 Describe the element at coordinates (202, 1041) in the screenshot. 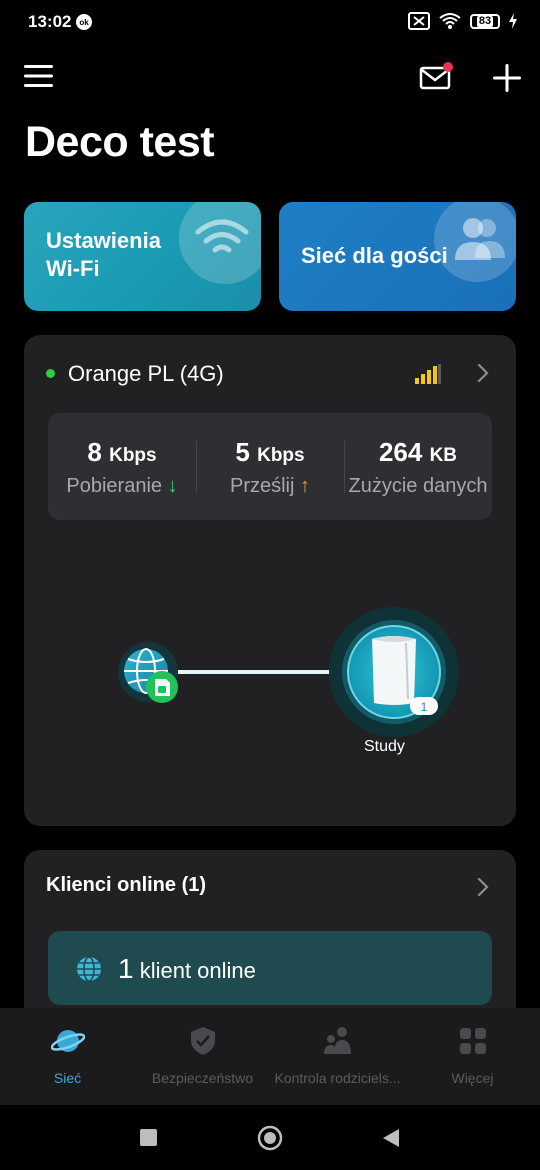

I see `shield-icon` at that location.